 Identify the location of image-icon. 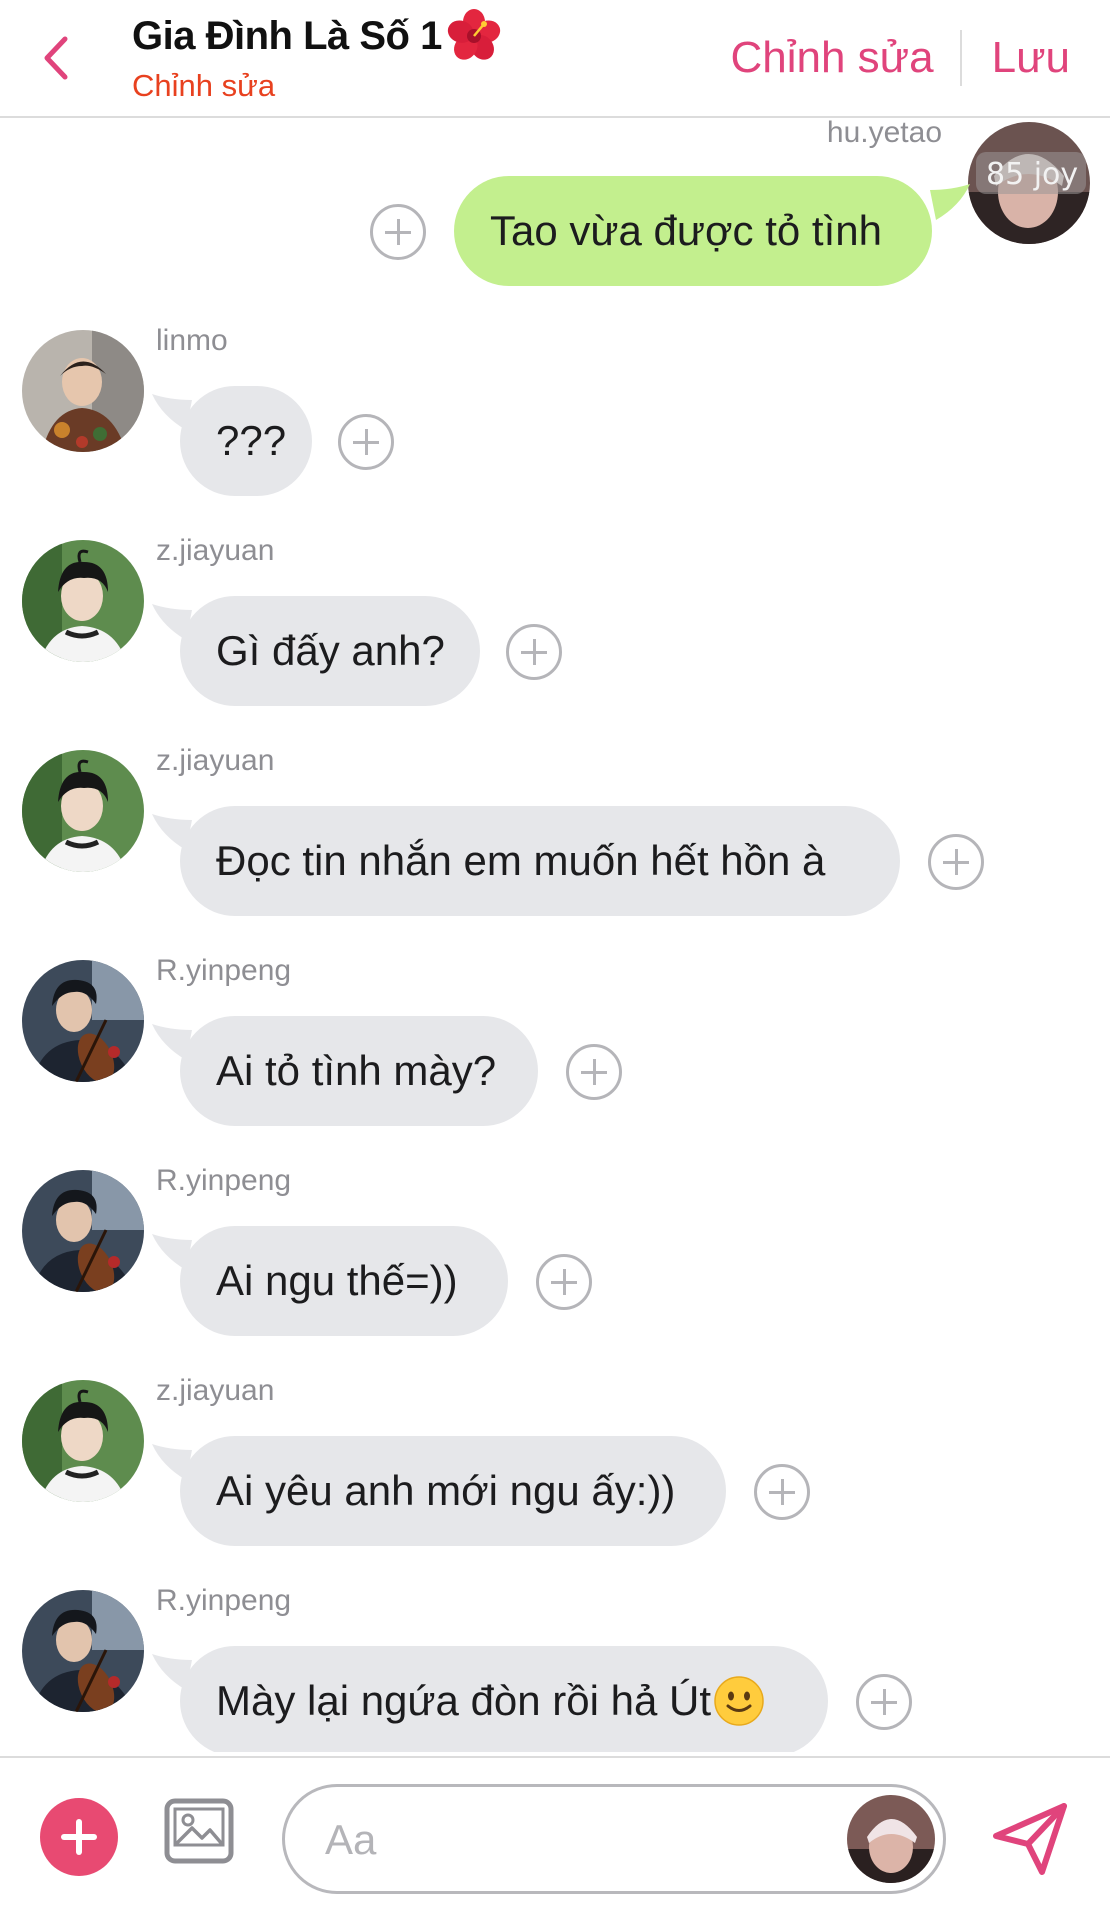
(199, 1831).